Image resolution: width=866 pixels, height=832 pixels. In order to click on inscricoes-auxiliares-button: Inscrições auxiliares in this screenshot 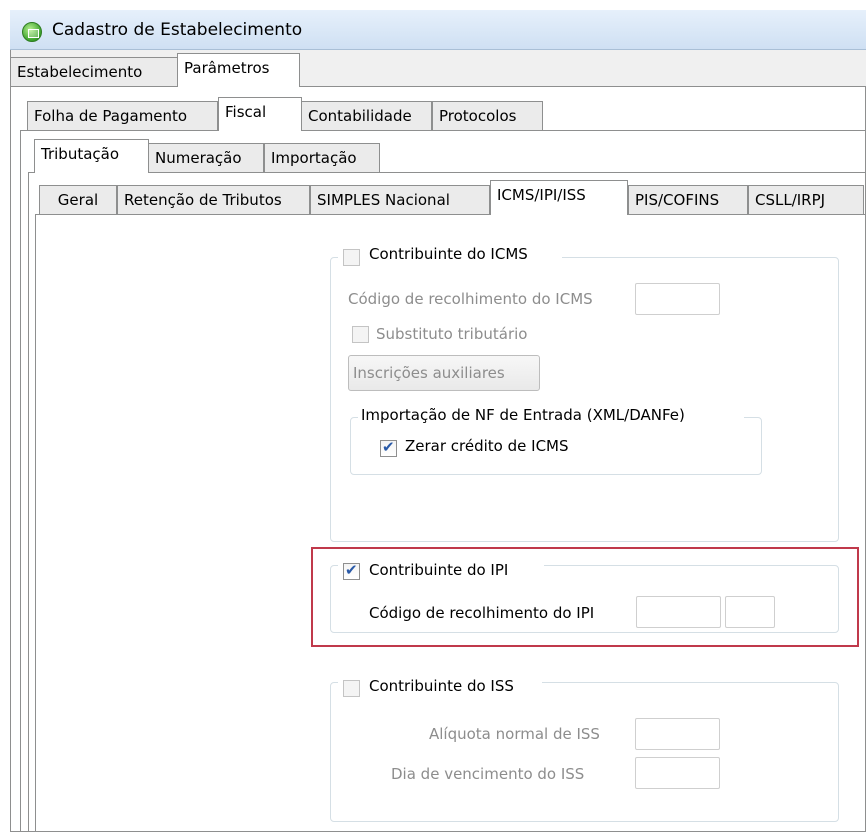, I will do `click(444, 373)`.